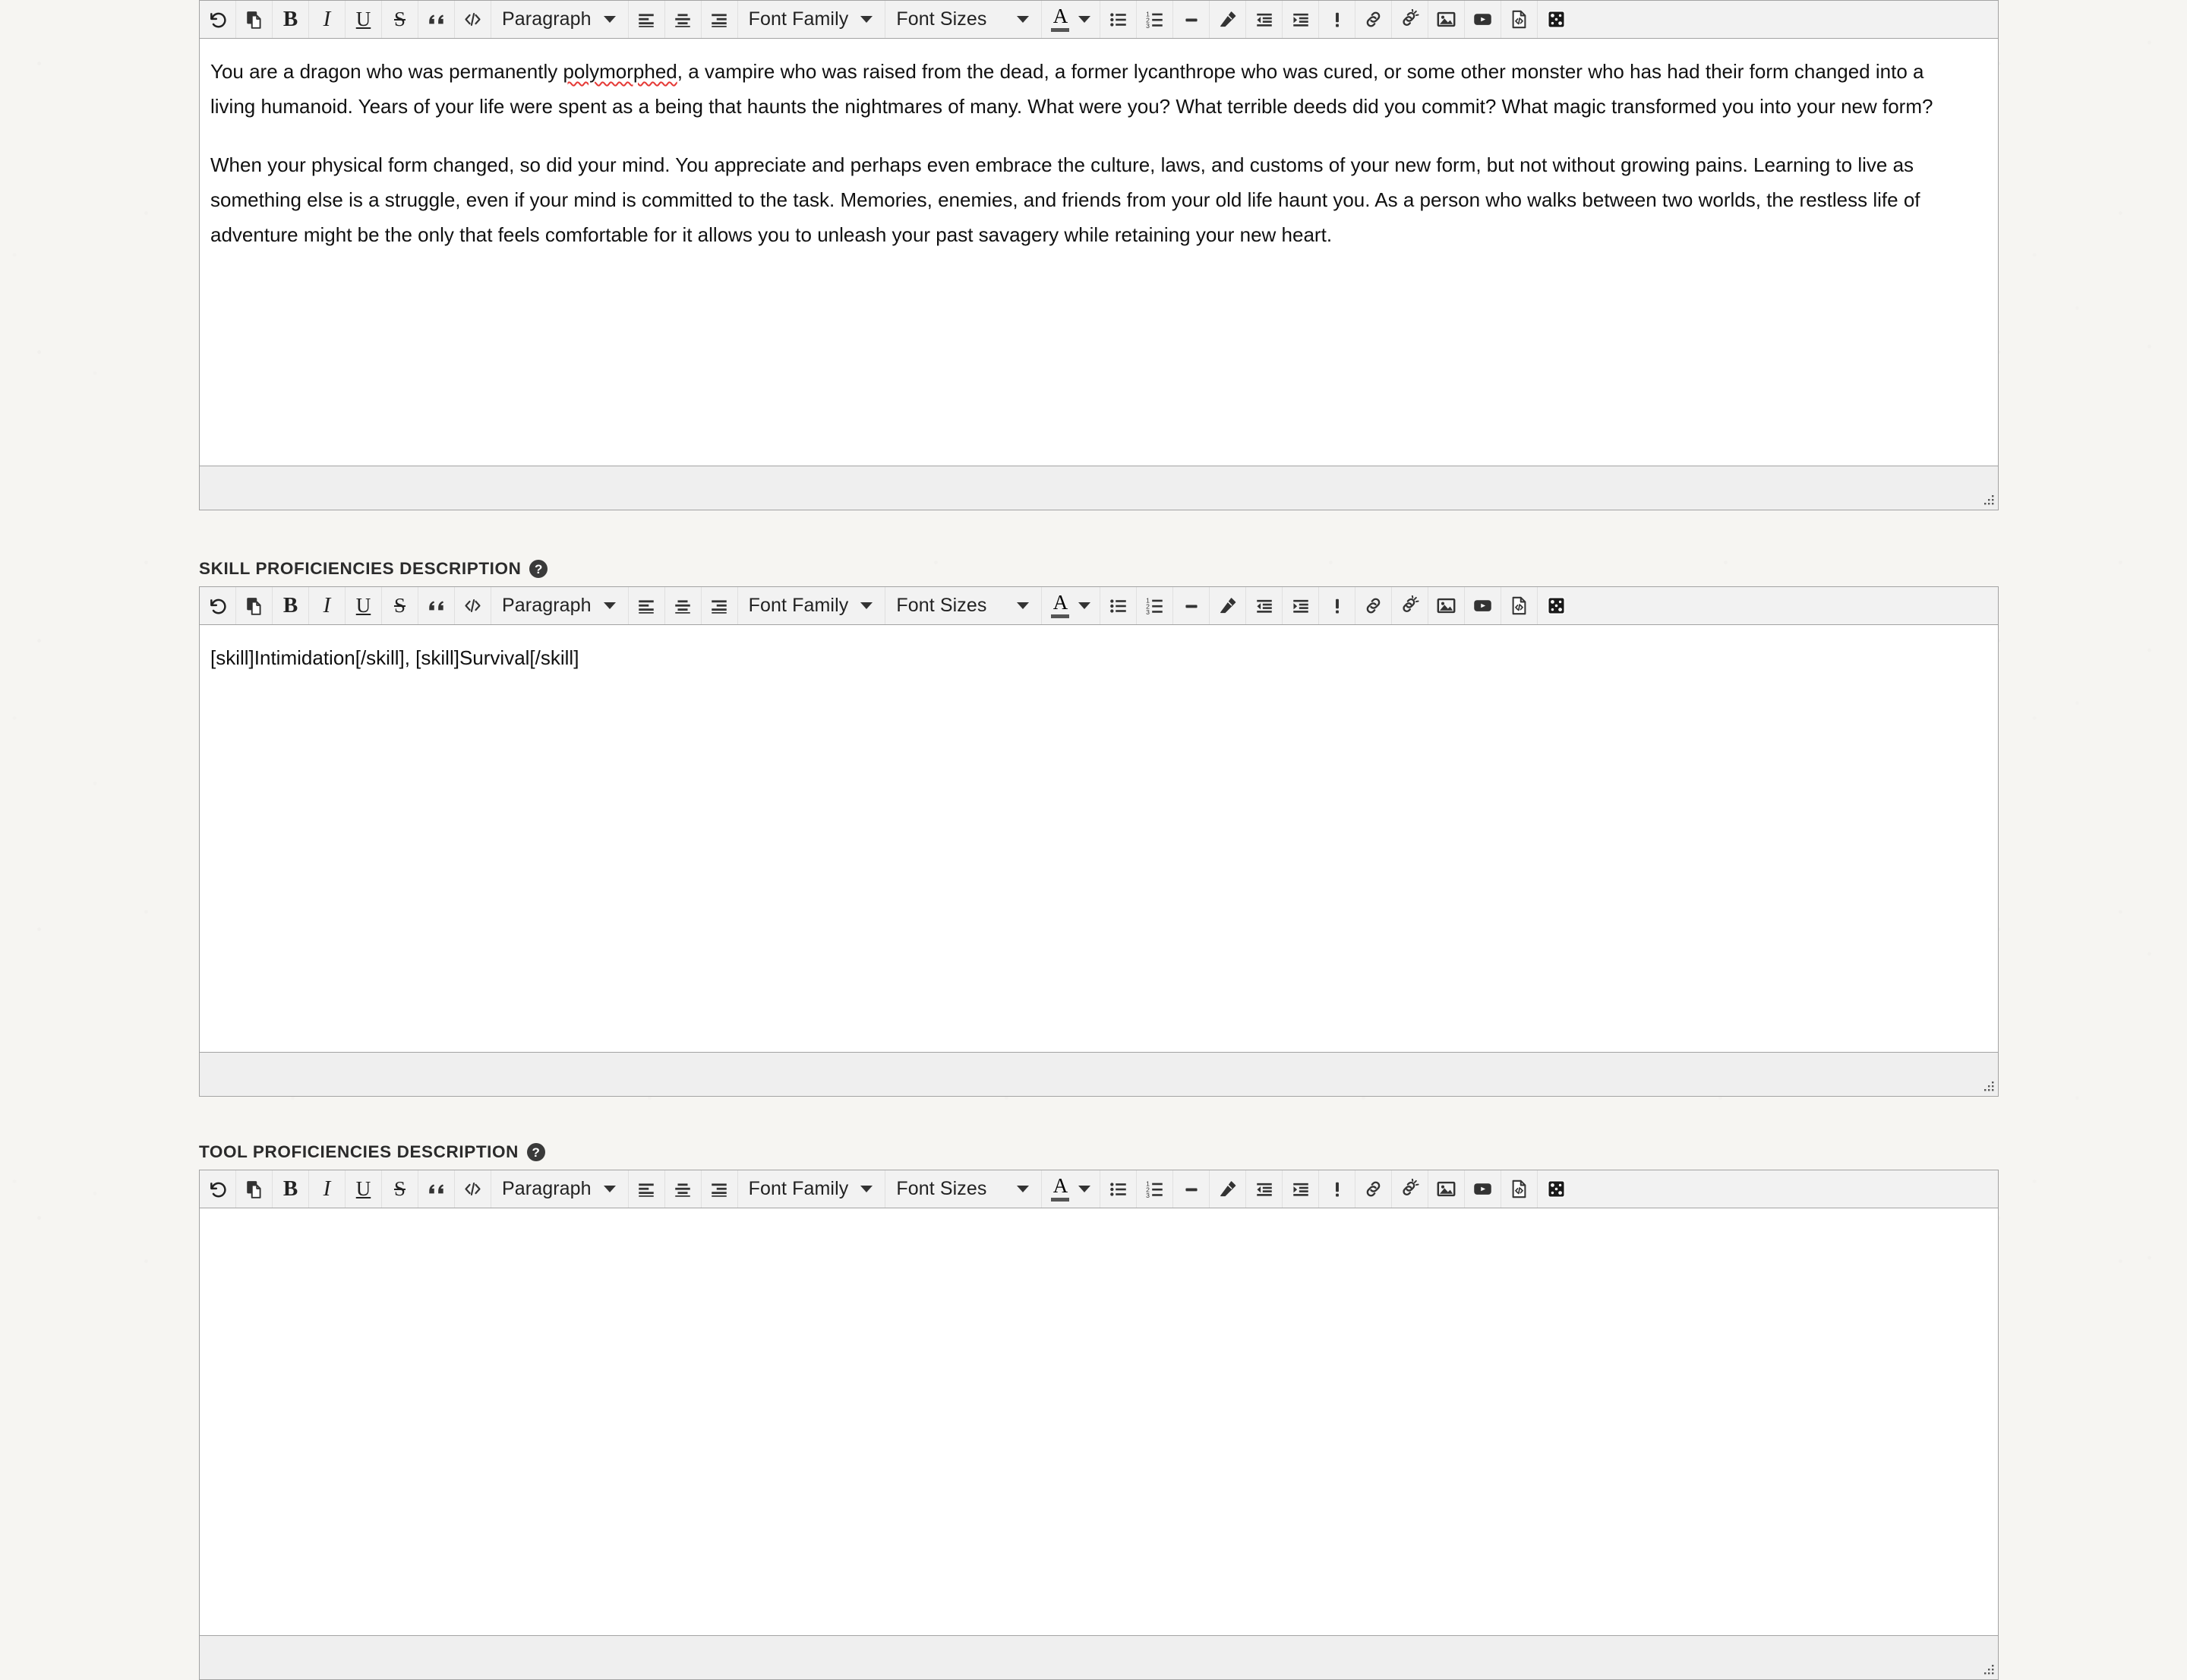  I want to click on text-color-swatch, so click(1060, 616).